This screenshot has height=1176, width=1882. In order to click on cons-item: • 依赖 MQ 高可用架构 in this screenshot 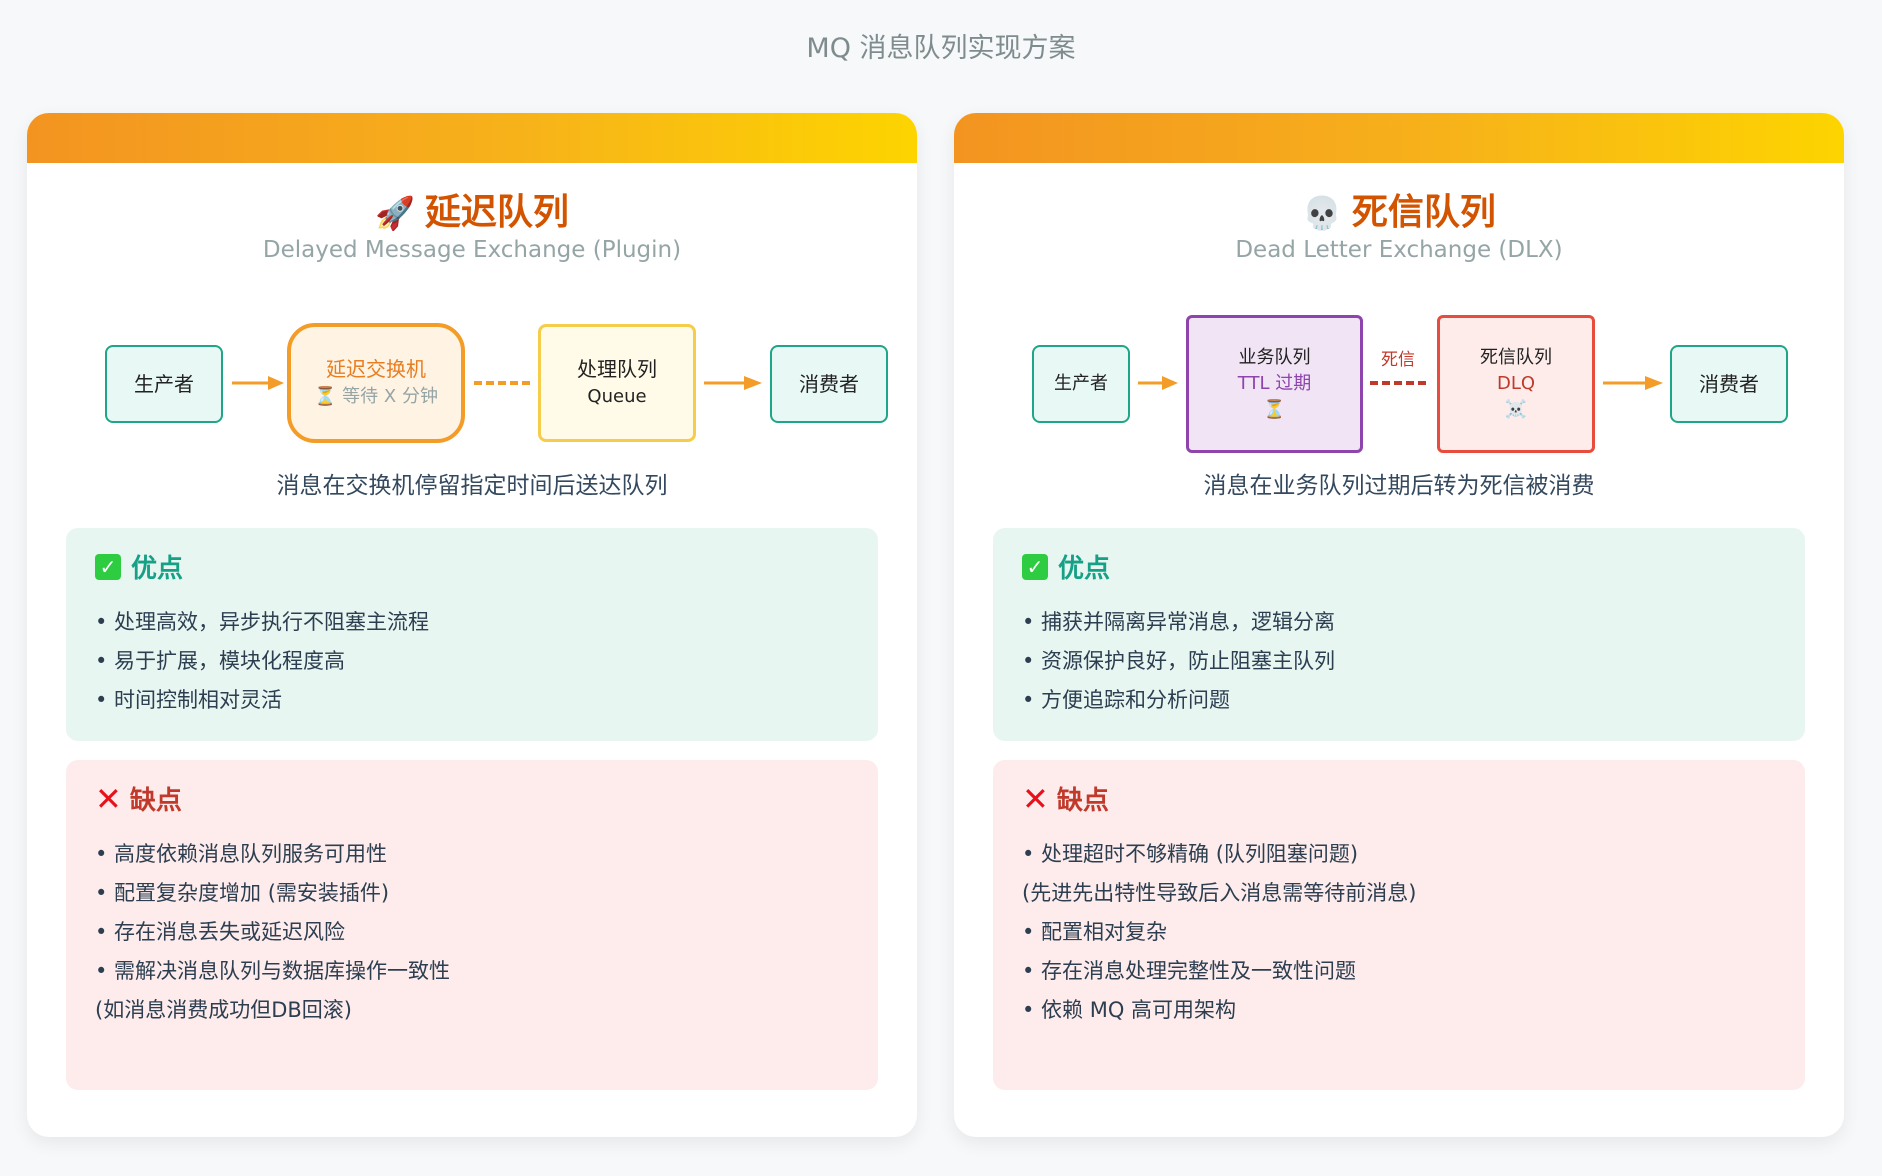, I will do `click(1129, 1010)`.